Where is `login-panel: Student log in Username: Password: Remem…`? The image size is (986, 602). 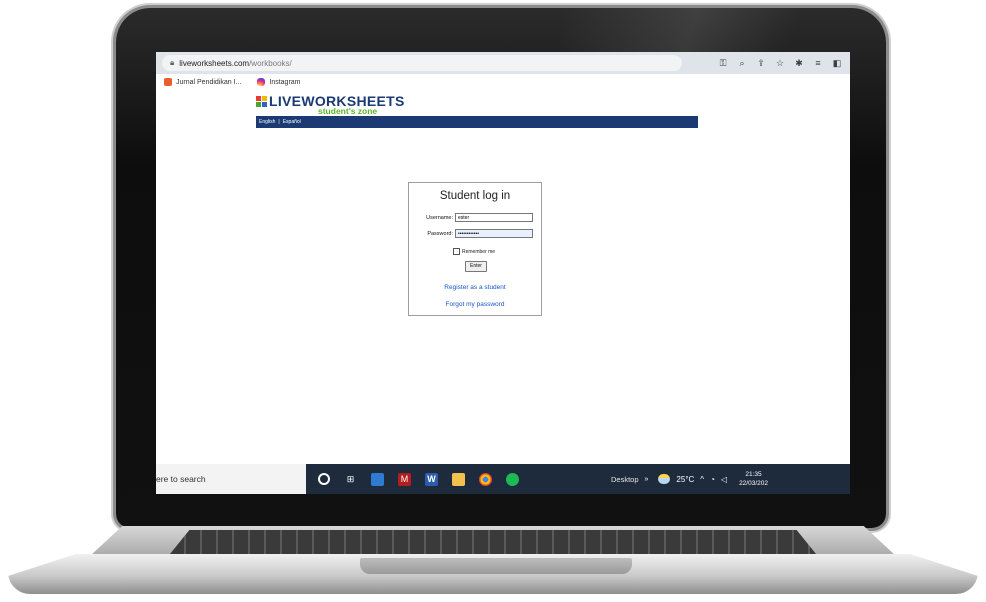 login-panel: Student log in Username: Password: Remem… is located at coordinates (475, 249).